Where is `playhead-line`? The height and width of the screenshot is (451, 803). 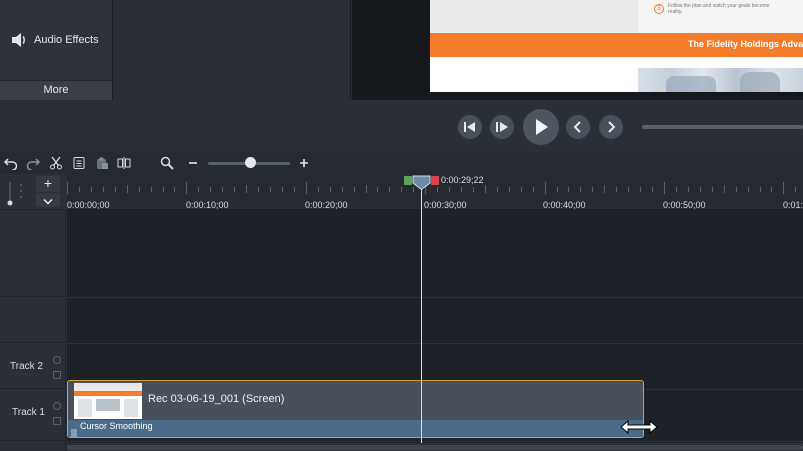 playhead-line is located at coordinates (421, 319).